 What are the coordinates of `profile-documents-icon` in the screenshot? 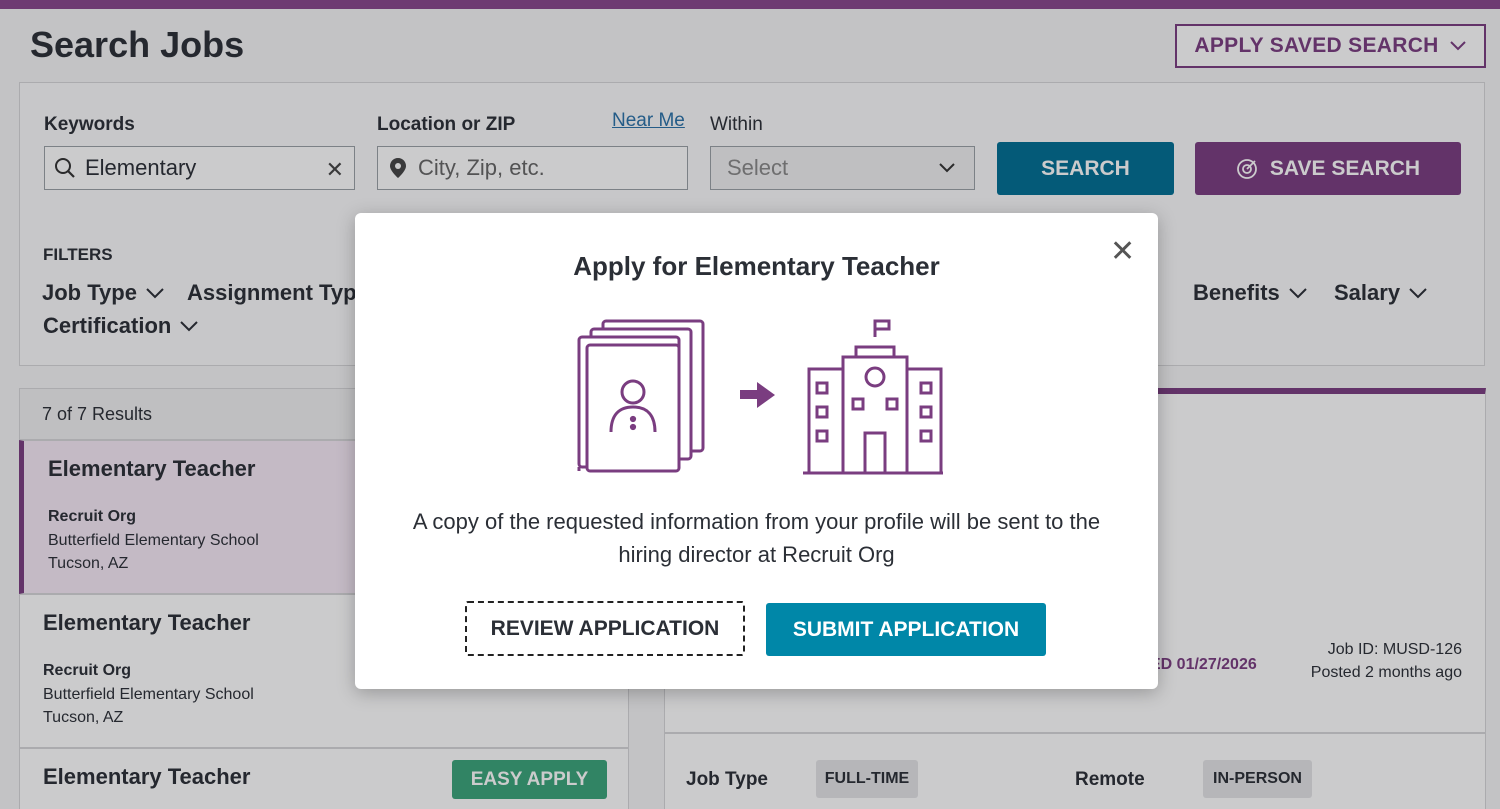 It's located at (641, 396).